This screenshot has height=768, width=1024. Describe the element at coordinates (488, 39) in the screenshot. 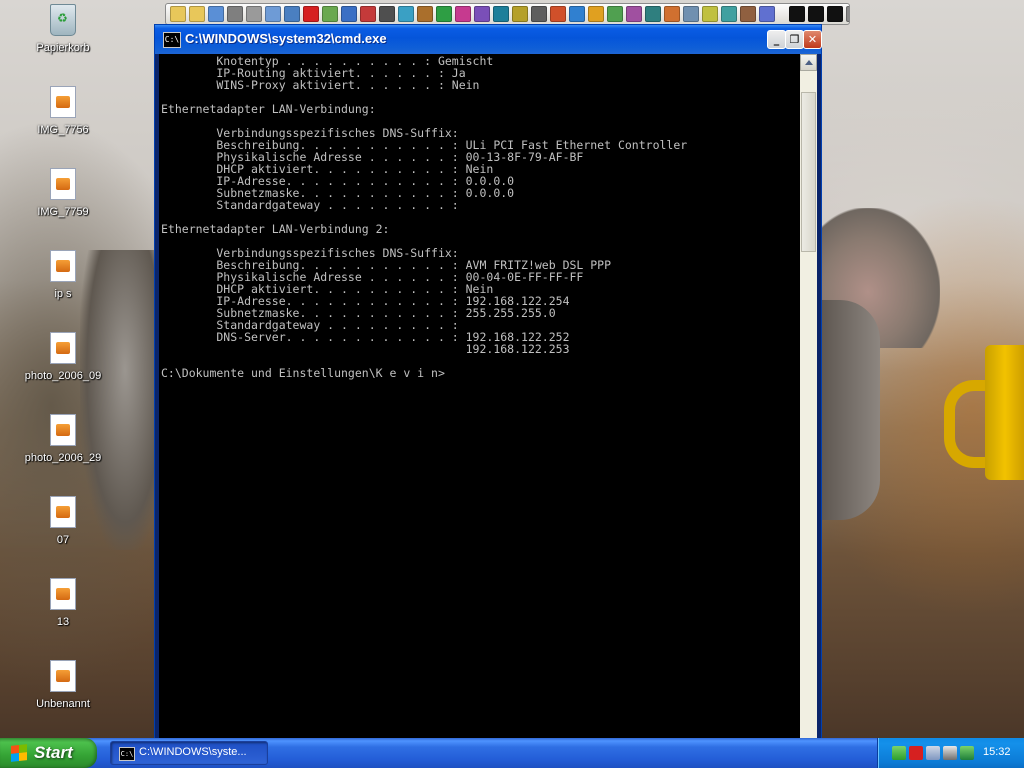

I see `title-bar: C:\ C:\WINDOWS\system32\cmd.exe _ ❐ ✕` at that location.